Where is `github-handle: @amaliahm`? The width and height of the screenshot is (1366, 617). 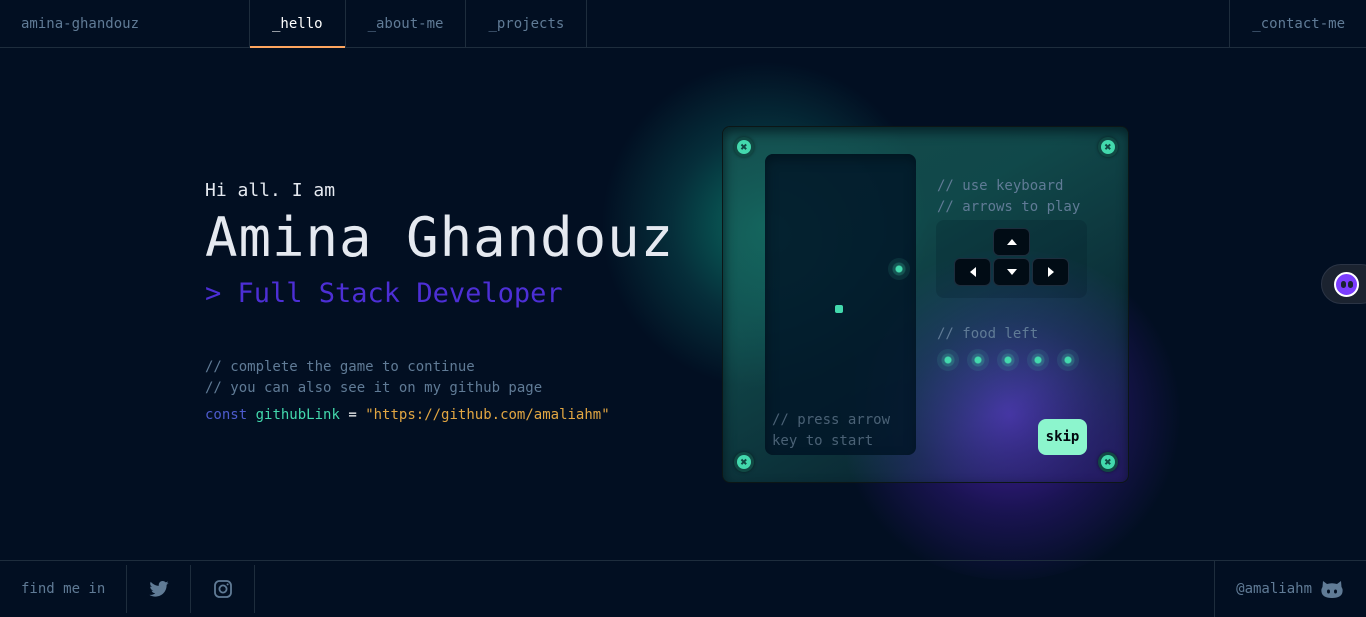 github-handle: @amaliahm is located at coordinates (1274, 589).